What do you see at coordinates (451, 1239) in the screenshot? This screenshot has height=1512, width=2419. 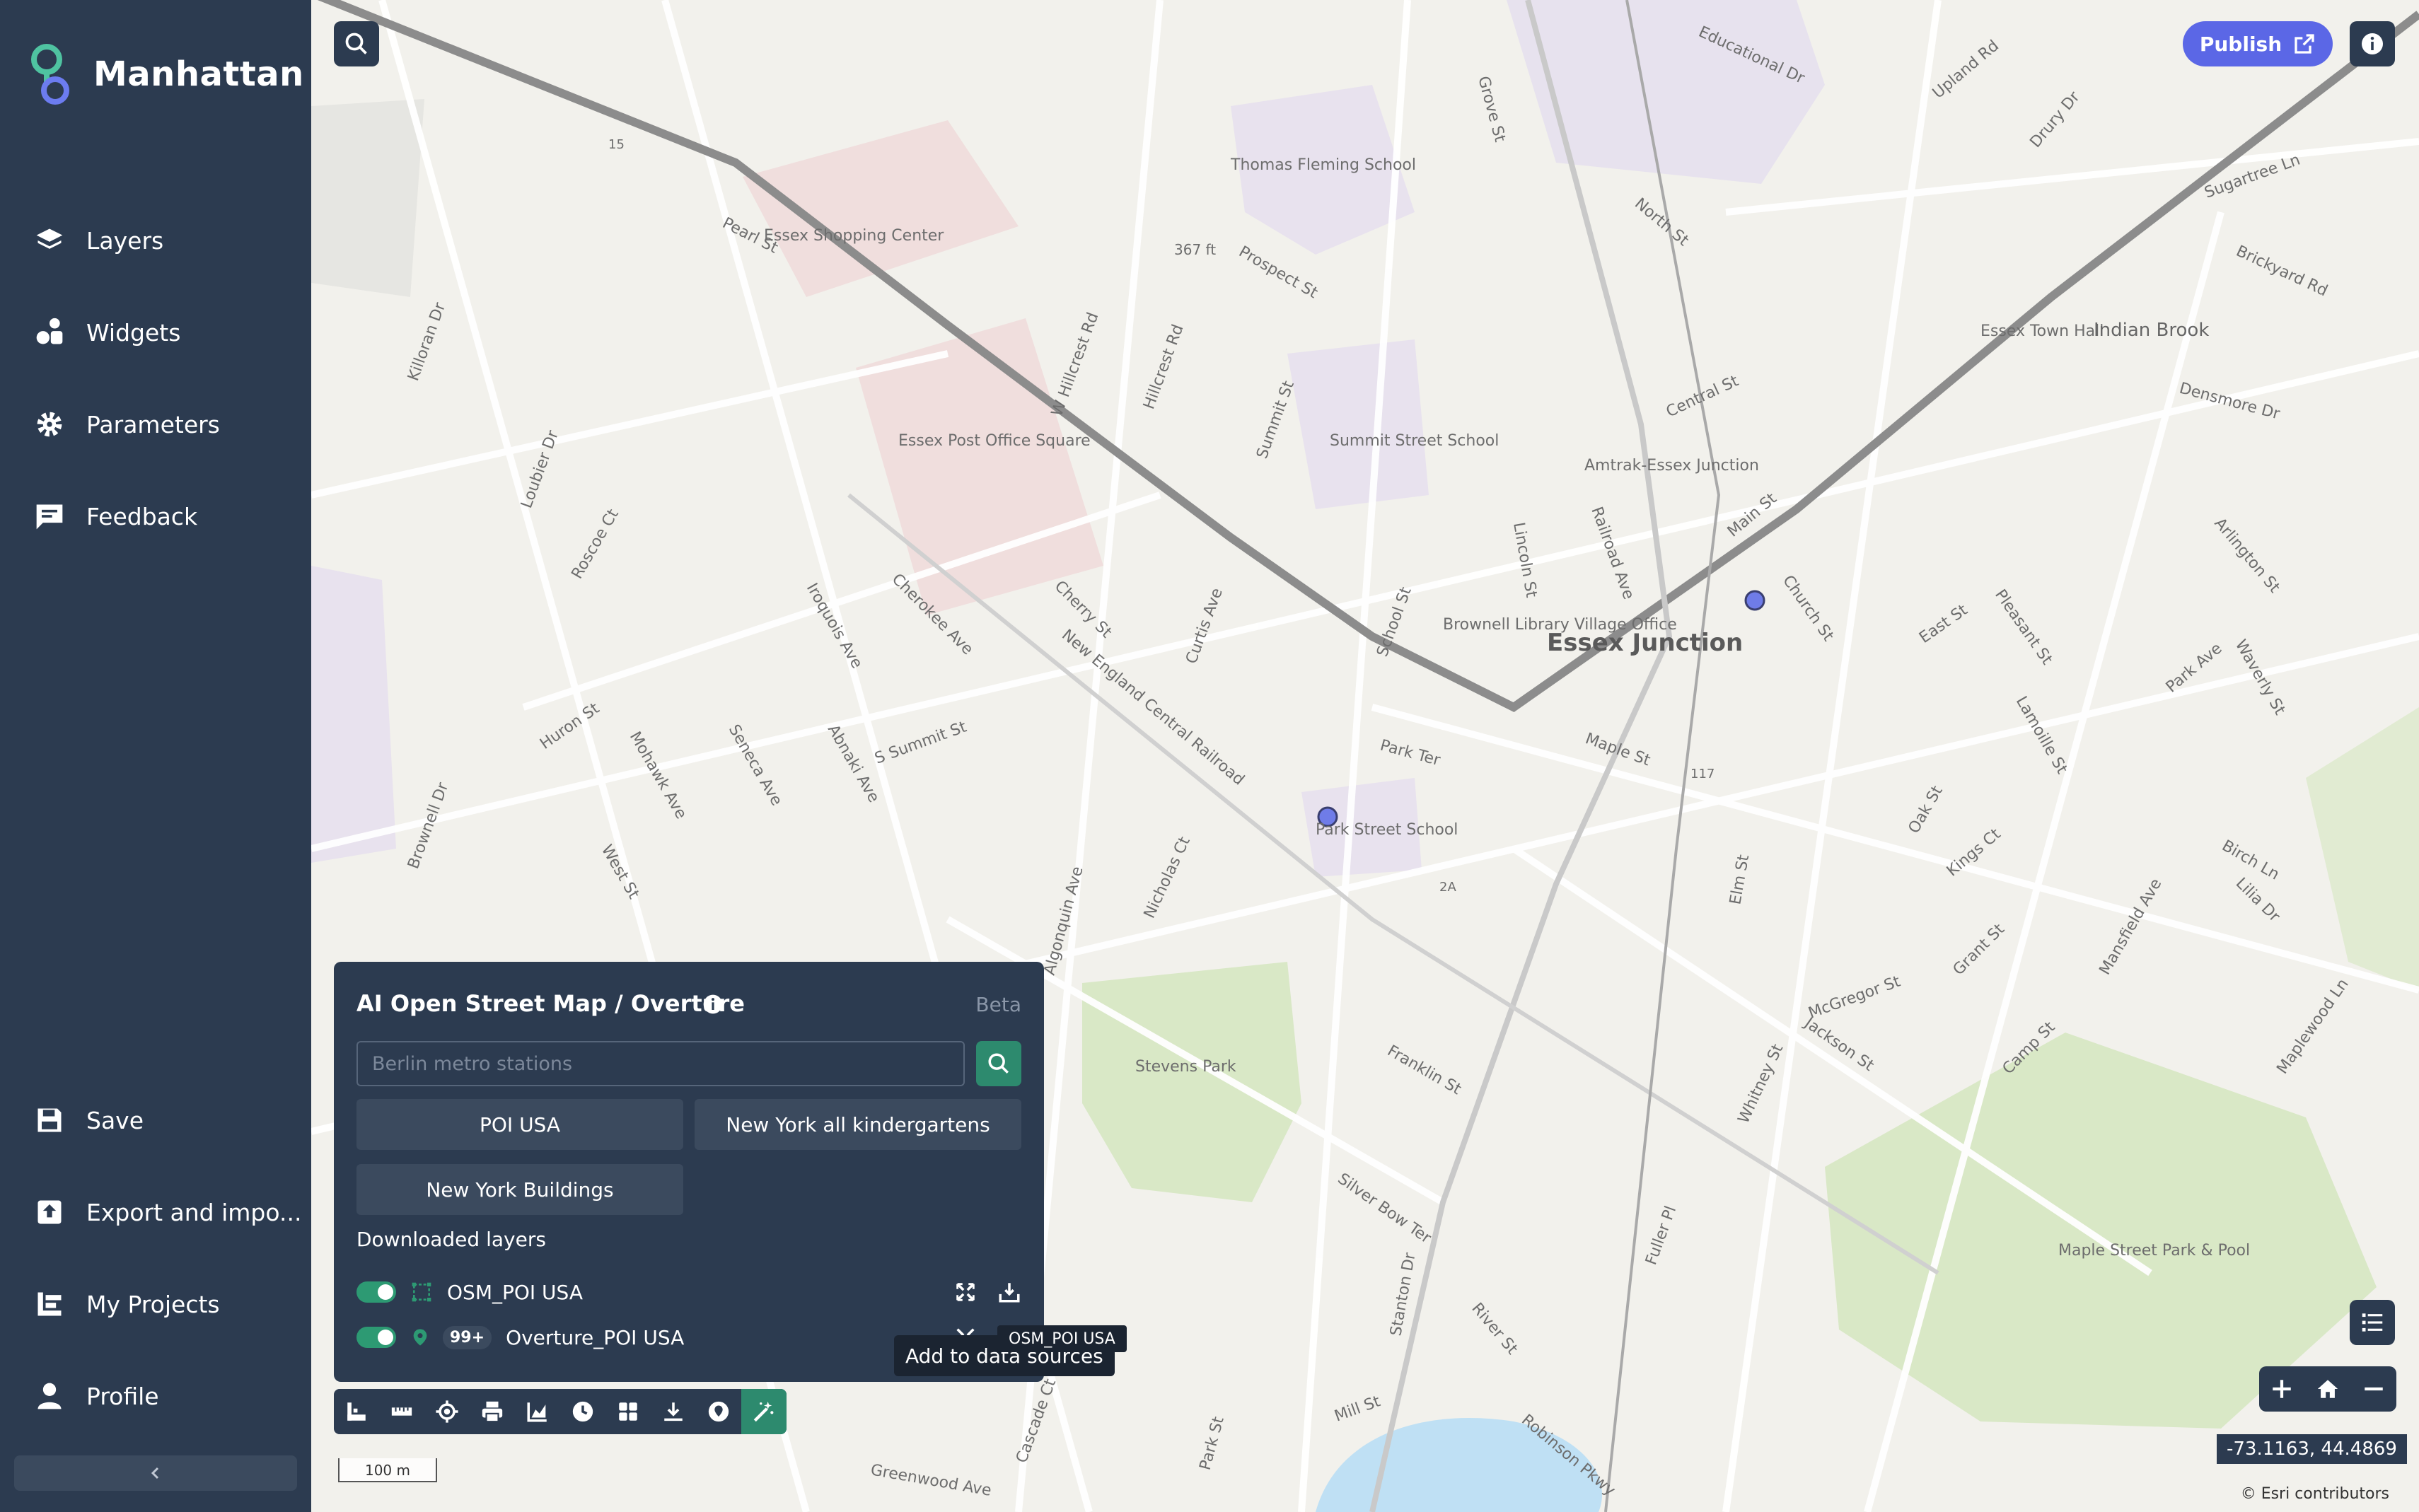 I see `downloaded-layers-heading: Downloaded layers` at bounding box center [451, 1239].